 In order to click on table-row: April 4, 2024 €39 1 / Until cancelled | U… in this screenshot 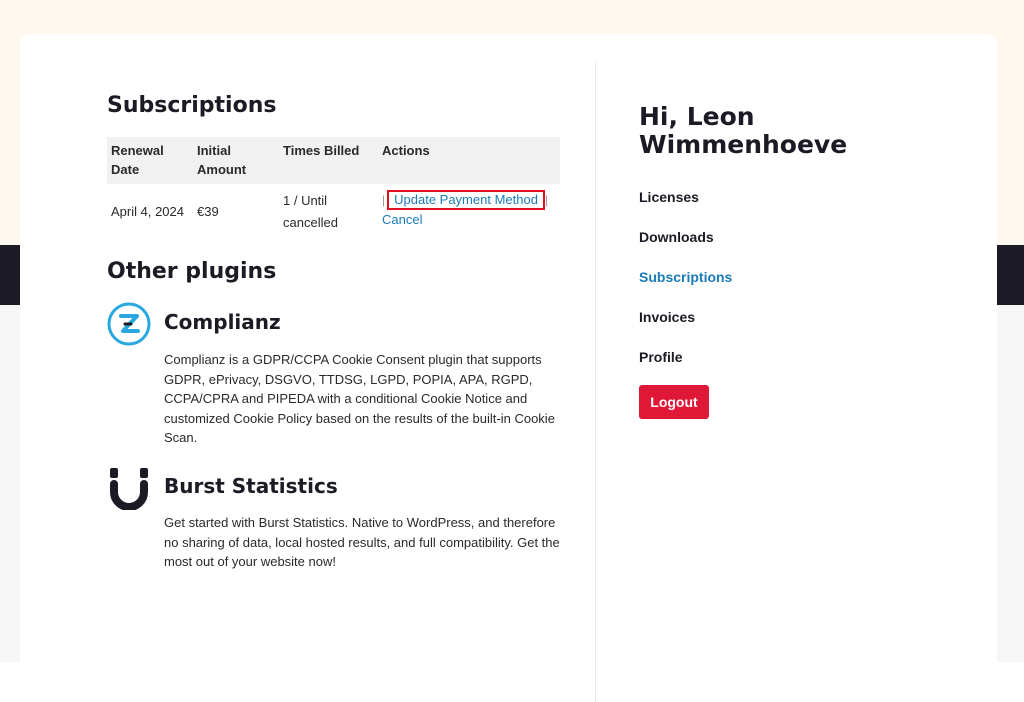, I will do `click(333, 212)`.